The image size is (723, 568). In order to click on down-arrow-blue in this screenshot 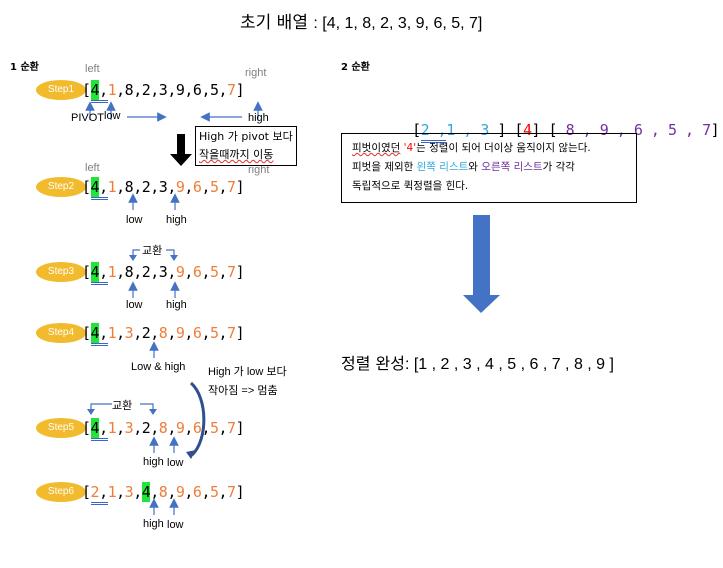, I will do `click(481, 264)`.